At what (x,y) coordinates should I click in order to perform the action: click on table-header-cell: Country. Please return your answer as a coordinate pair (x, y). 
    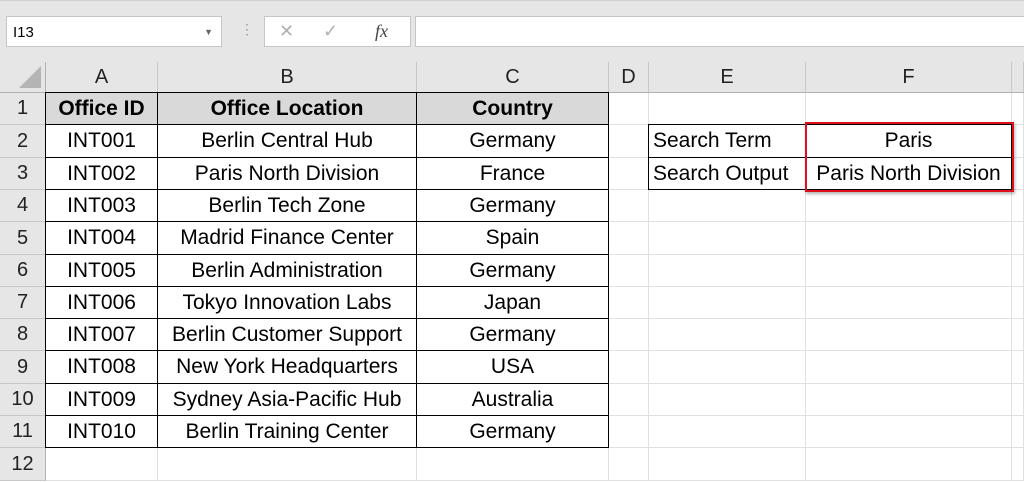
    Looking at the image, I should click on (512, 108).